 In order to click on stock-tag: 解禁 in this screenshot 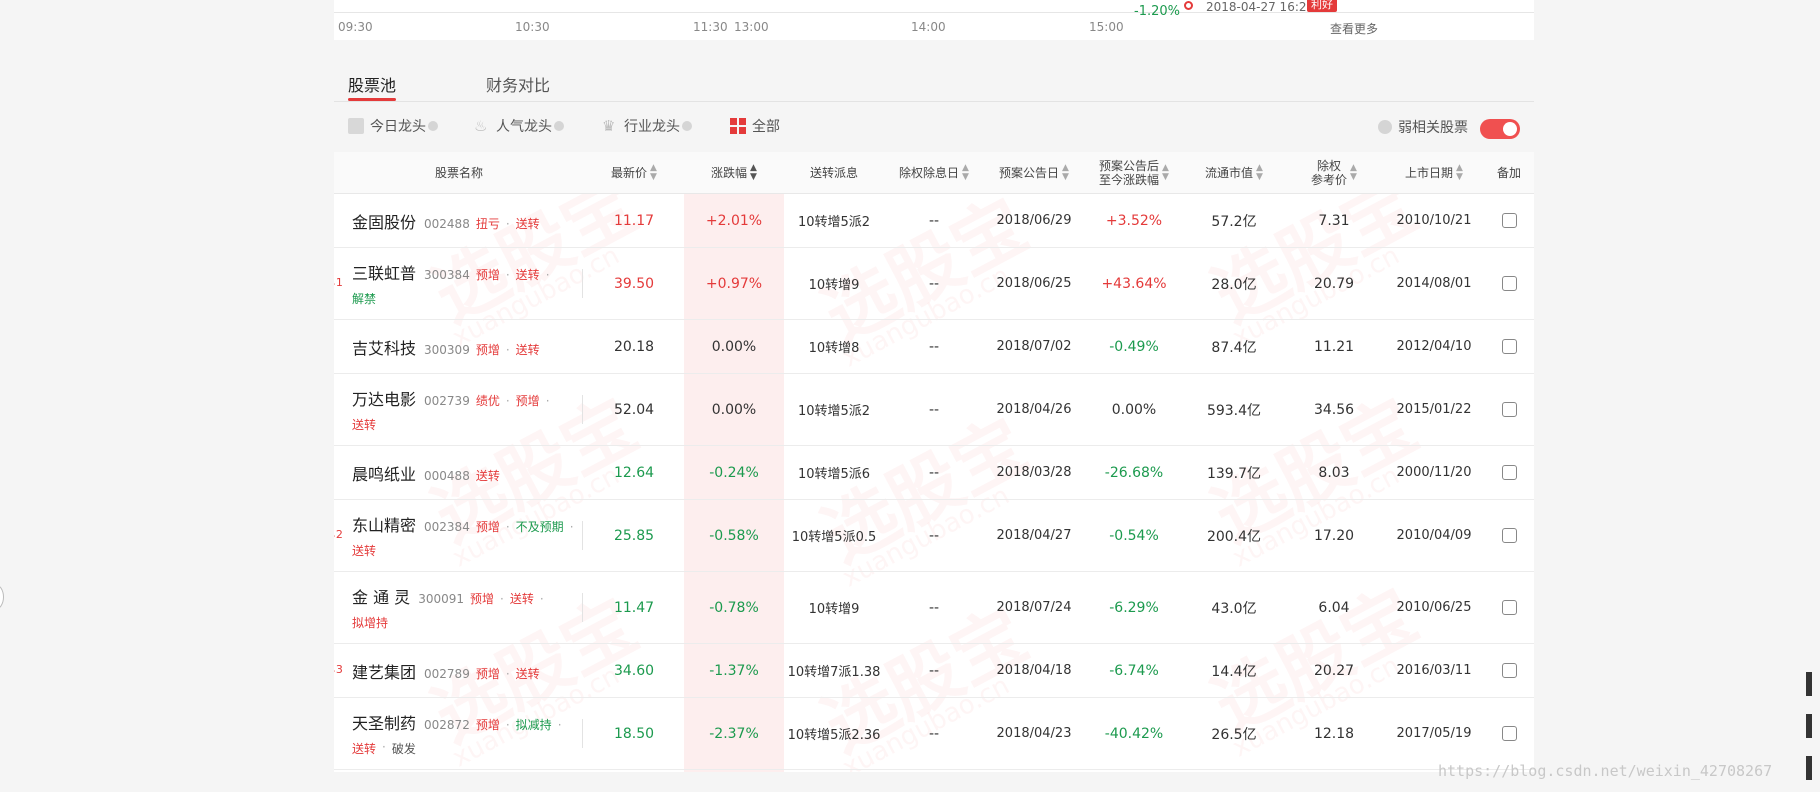, I will do `click(364, 298)`.